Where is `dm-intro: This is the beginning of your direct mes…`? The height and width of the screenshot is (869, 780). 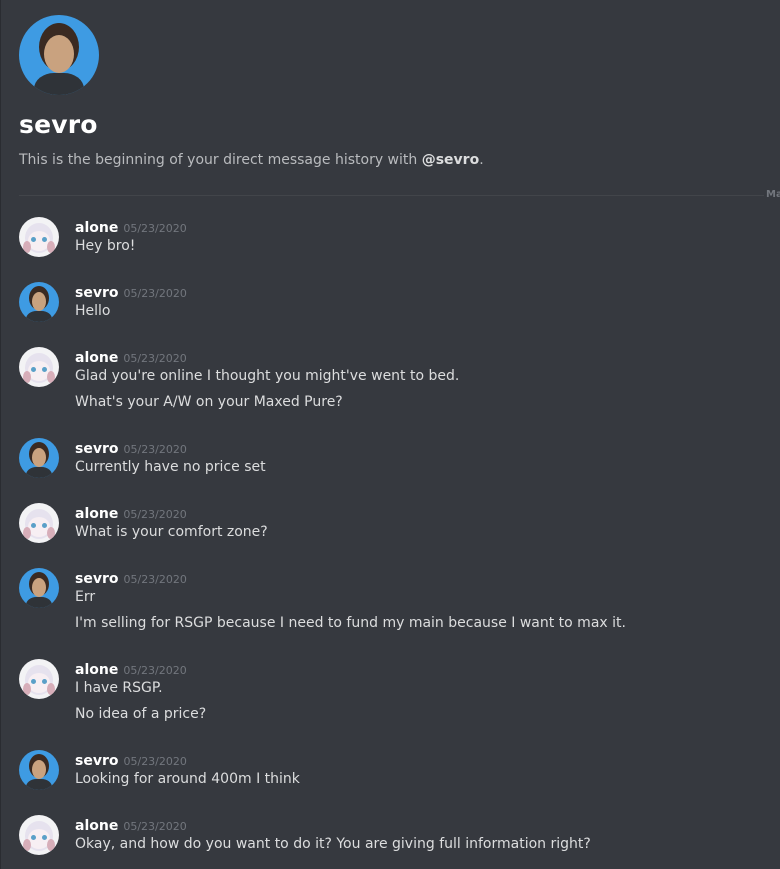
dm-intro: This is the beginning of your direct mes… is located at coordinates (251, 160).